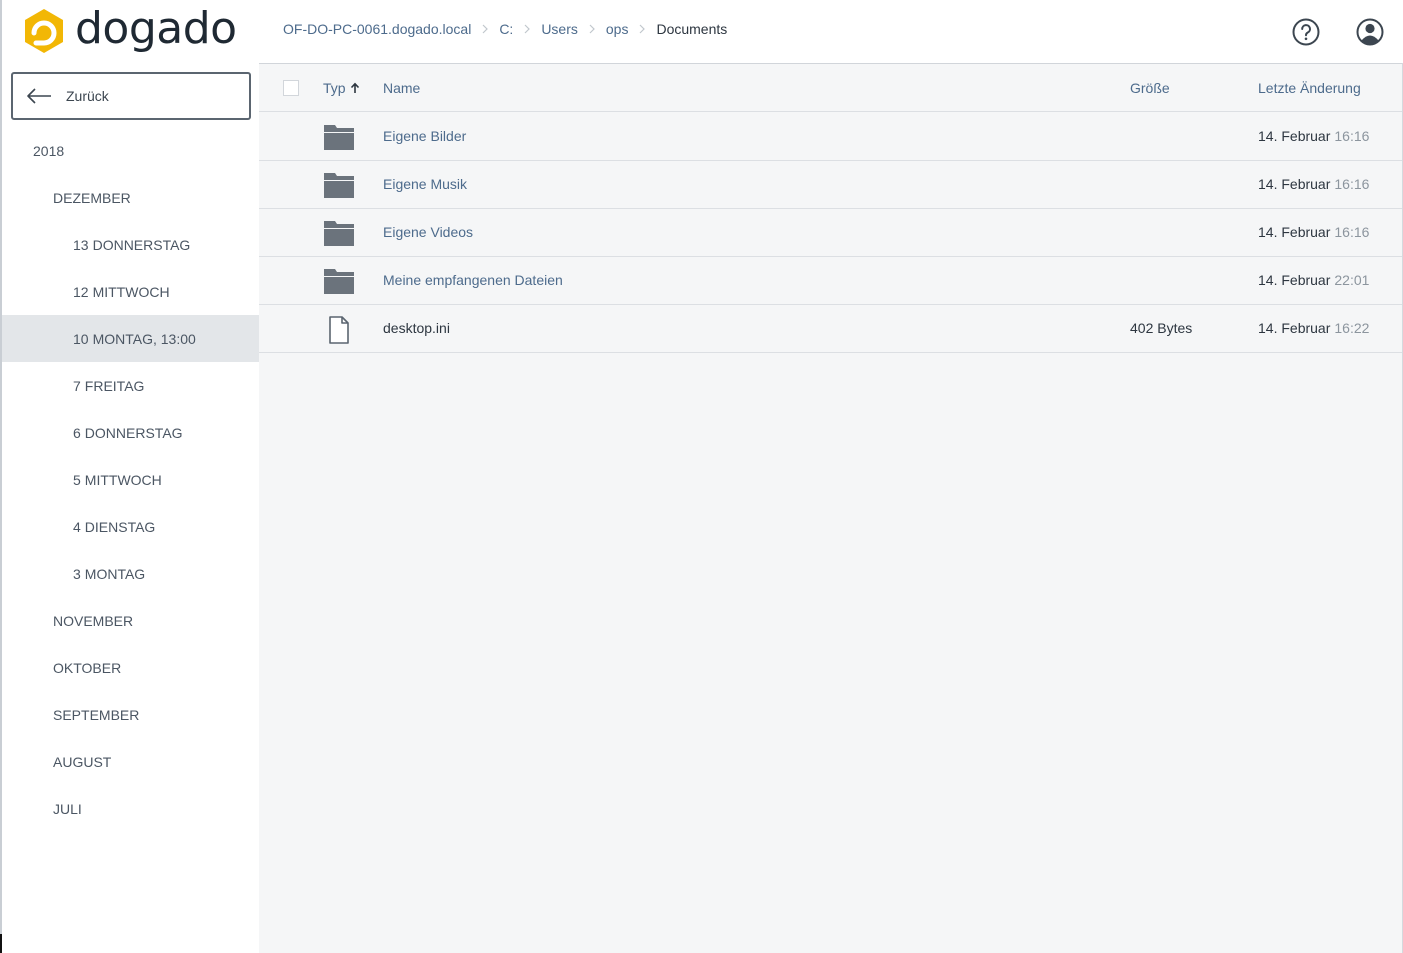 This screenshot has width=1403, height=953. What do you see at coordinates (617, 29) in the screenshot?
I see `breadcrumb-item: ops` at bounding box center [617, 29].